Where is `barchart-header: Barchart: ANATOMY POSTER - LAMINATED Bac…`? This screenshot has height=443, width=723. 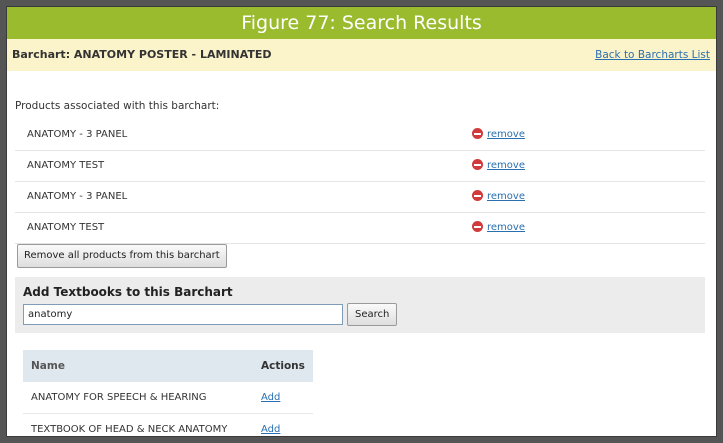
barchart-header: Barchart: ANATOMY POSTER - LAMINATED Bac… is located at coordinates (361, 55).